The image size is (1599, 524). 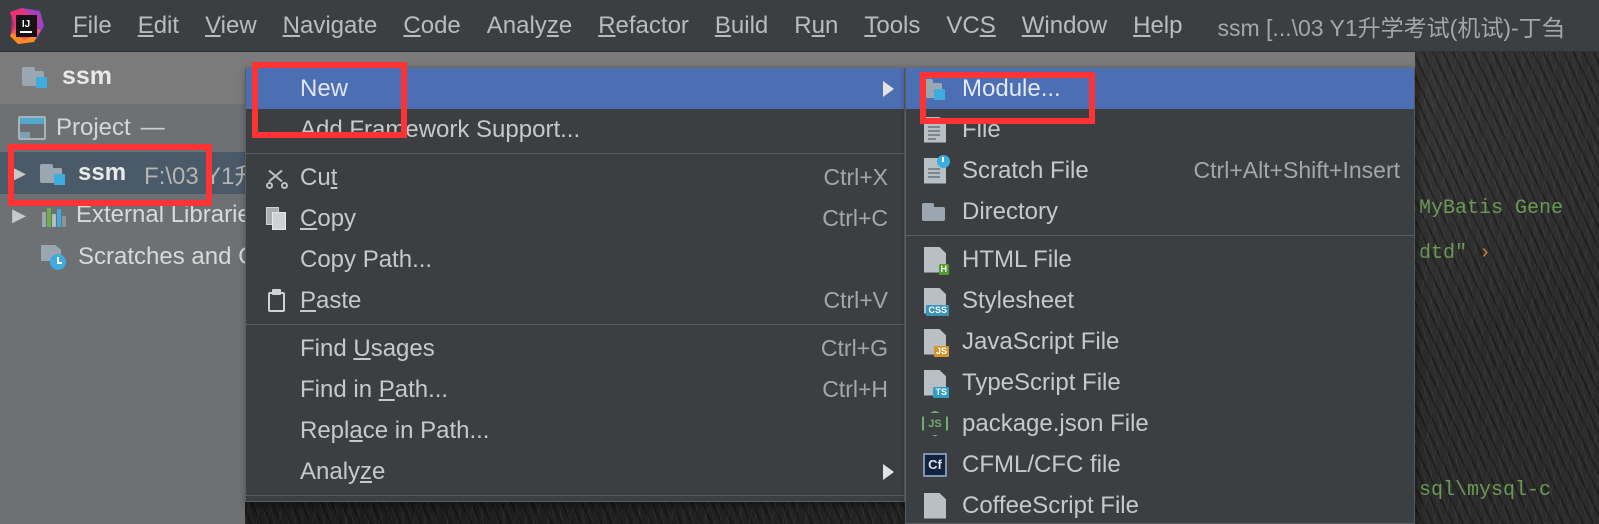 What do you see at coordinates (163, 214) in the screenshot?
I see `tree-node-label: External Librarie` at bounding box center [163, 214].